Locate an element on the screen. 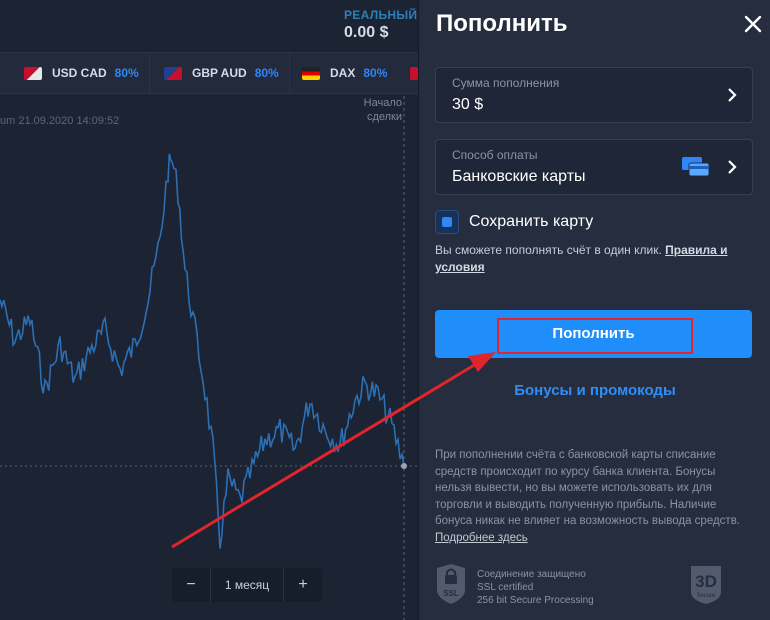 The height and width of the screenshot is (620, 770). deal-start-label: Начало сделки is located at coordinates (382, 110).